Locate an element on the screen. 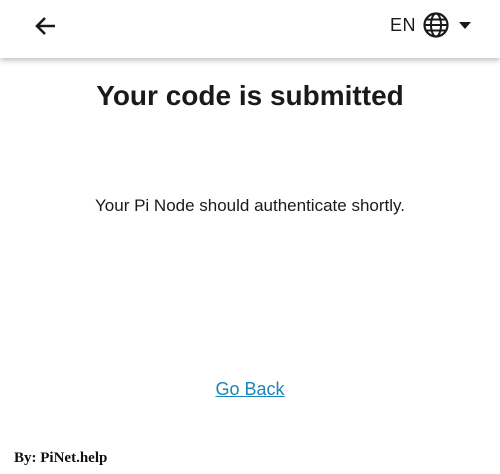  back-button is located at coordinates (46, 26).